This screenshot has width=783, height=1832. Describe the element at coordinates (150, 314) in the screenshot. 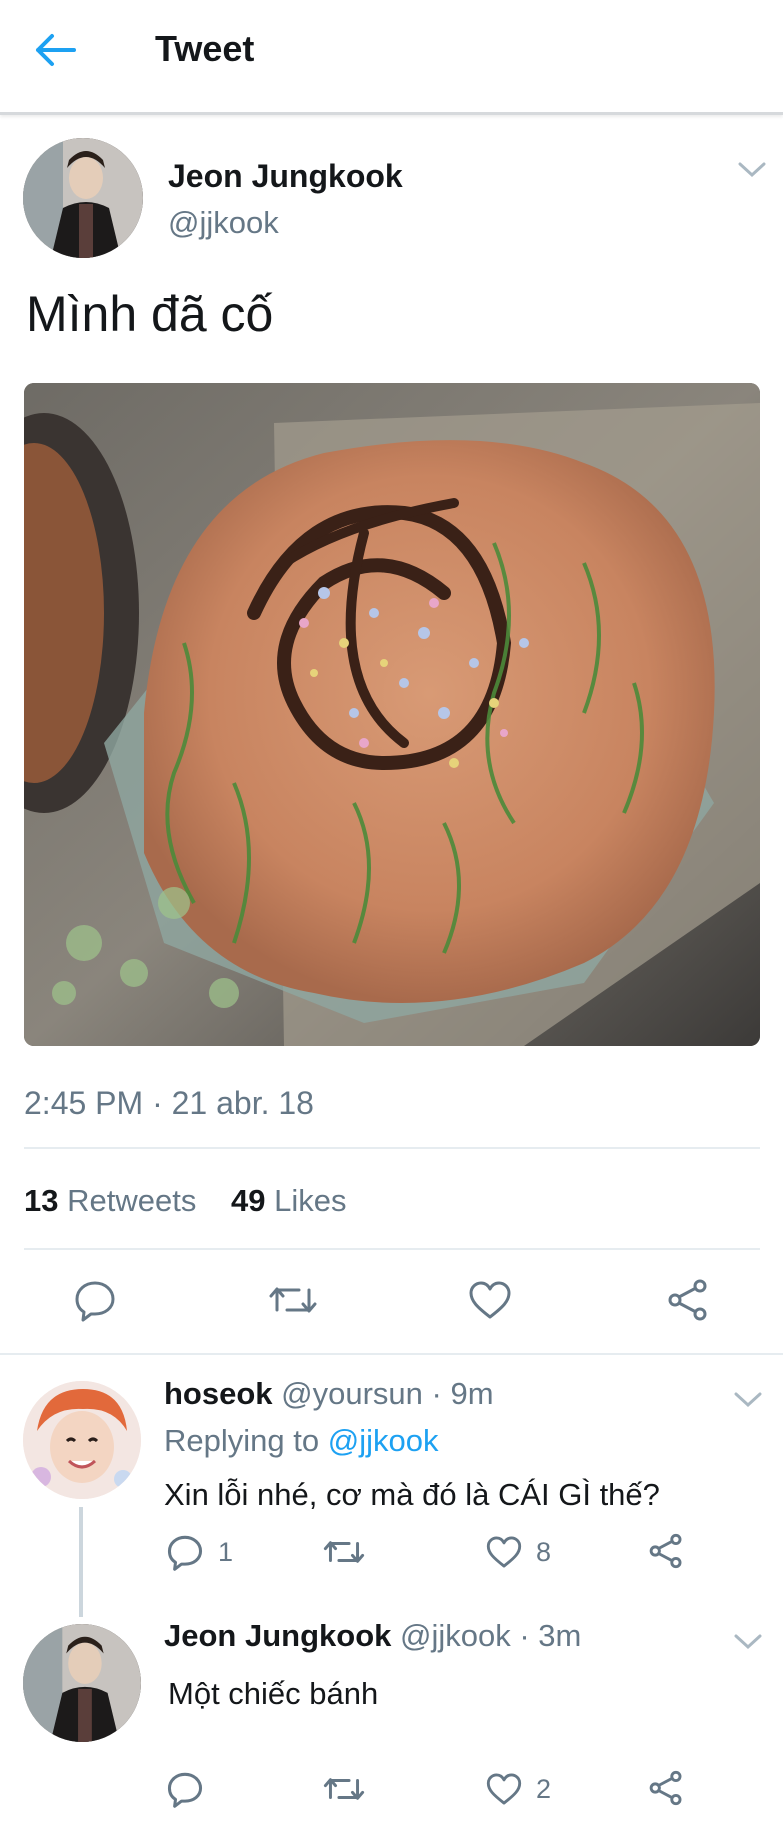

I see `tweet-text: Mình đã cố` at that location.